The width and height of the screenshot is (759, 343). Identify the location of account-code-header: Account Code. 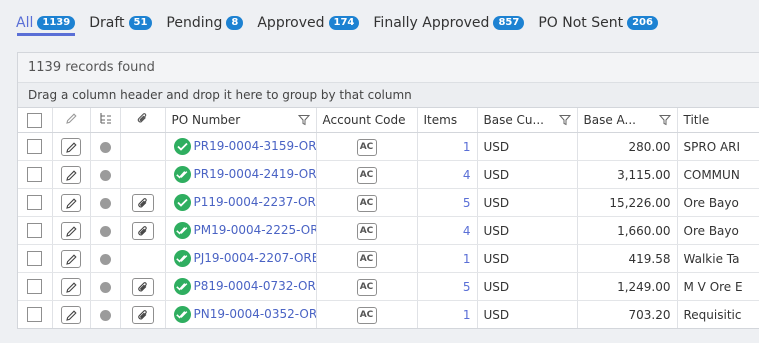
(367, 120).